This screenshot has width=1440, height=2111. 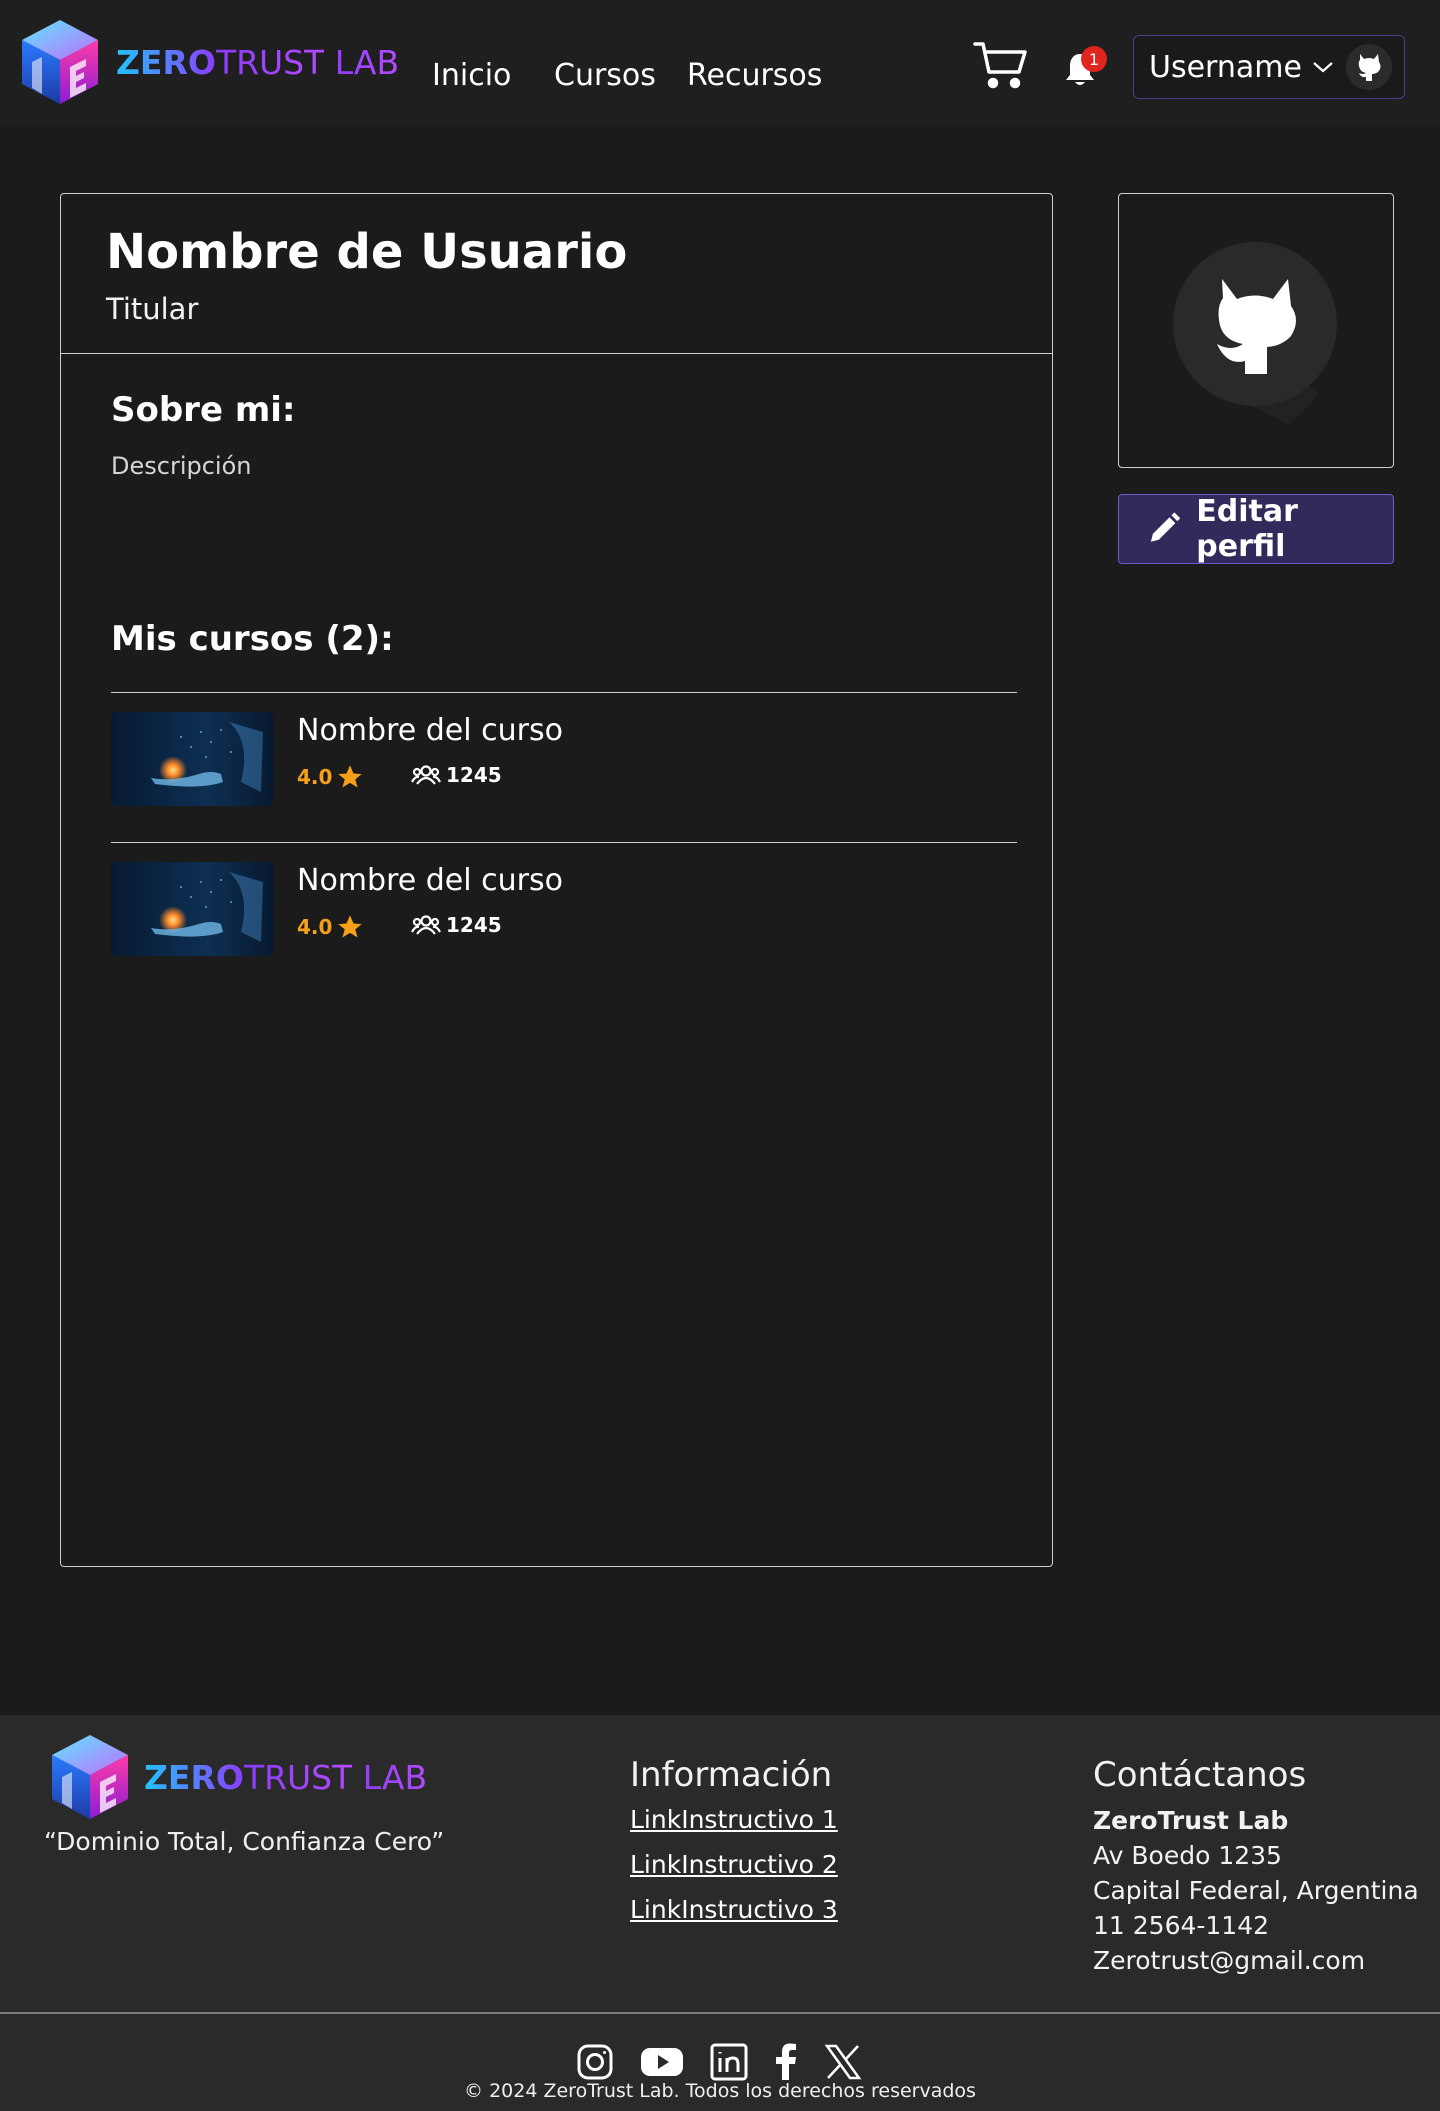 What do you see at coordinates (754, 75) in the screenshot?
I see `nav-recursos: Recursos` at bounding box center [754, 75].